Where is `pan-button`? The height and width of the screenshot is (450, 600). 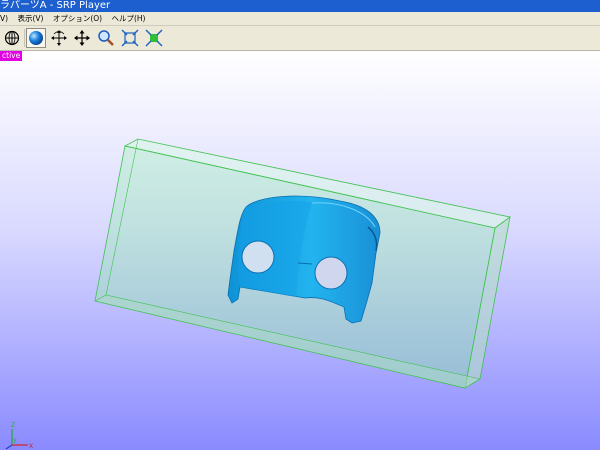
pan-button is located at coordinates (82, 38).